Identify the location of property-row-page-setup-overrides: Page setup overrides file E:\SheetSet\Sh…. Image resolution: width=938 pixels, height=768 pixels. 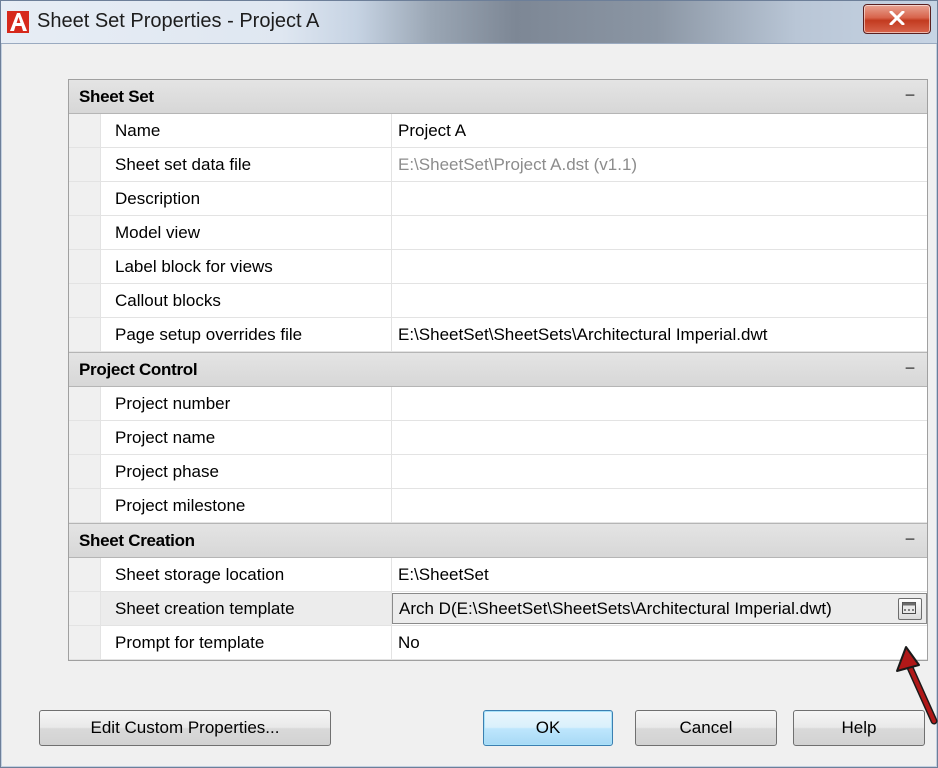
(498, 335).